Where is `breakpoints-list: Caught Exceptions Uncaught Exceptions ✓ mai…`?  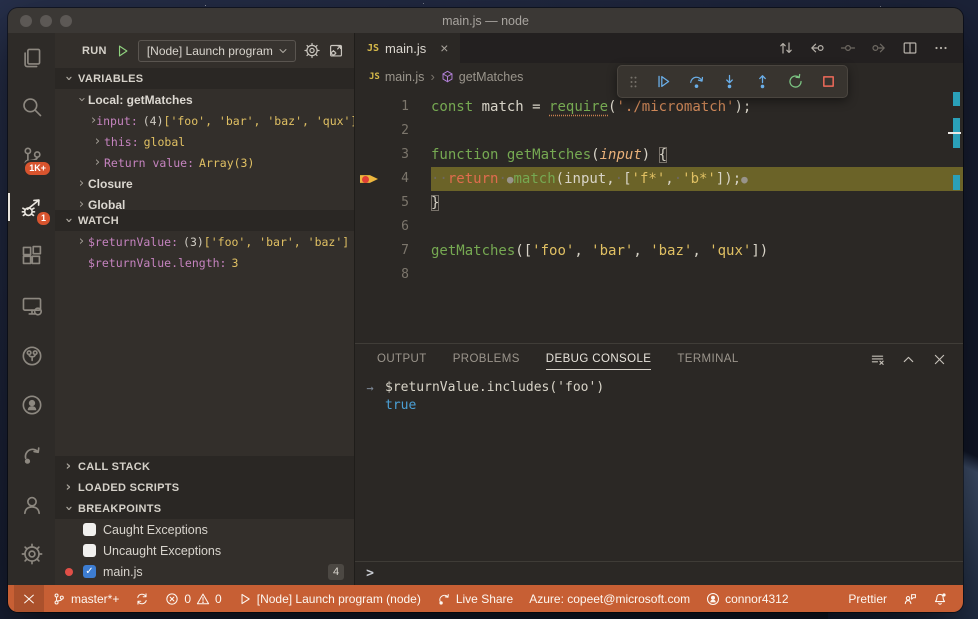
breakpoints-list: Caught Exceptions Uncaught Exceptions ✓ mai… is located at coordinates (204, 552).